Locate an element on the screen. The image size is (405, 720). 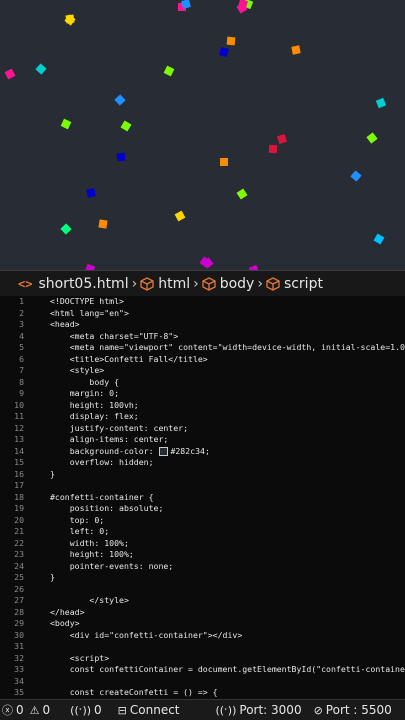
broadcast-icon: ((ˑ)) is located at coordinates (226, 710).